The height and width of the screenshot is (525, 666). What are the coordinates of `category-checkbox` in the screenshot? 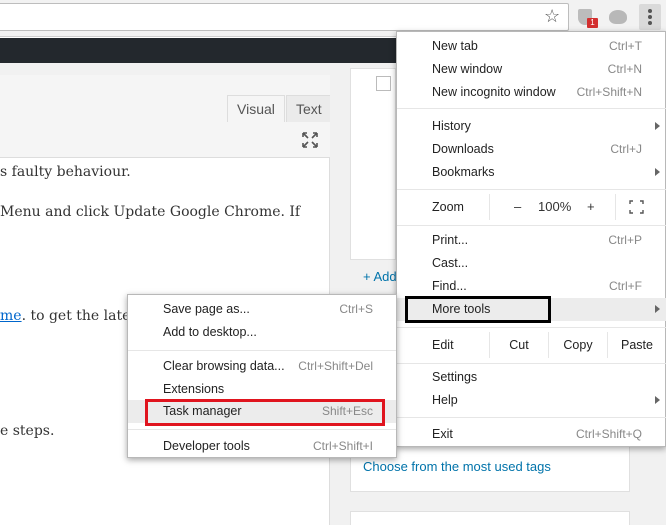 It's located at (383, 83).